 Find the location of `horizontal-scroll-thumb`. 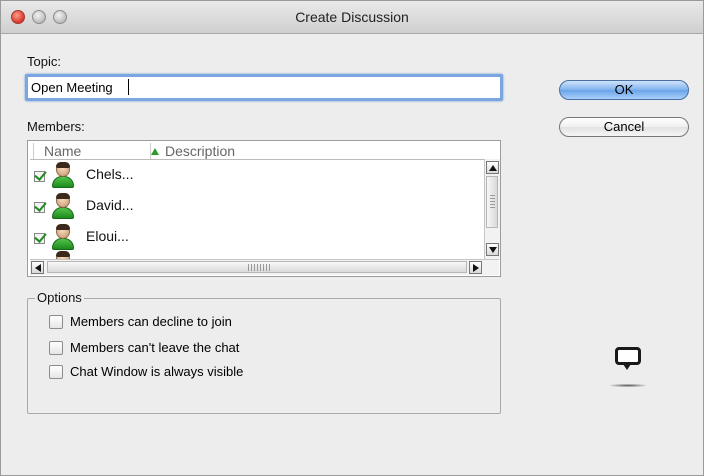

horizontal-scroll-thumb is located at coordinates (257, 267).